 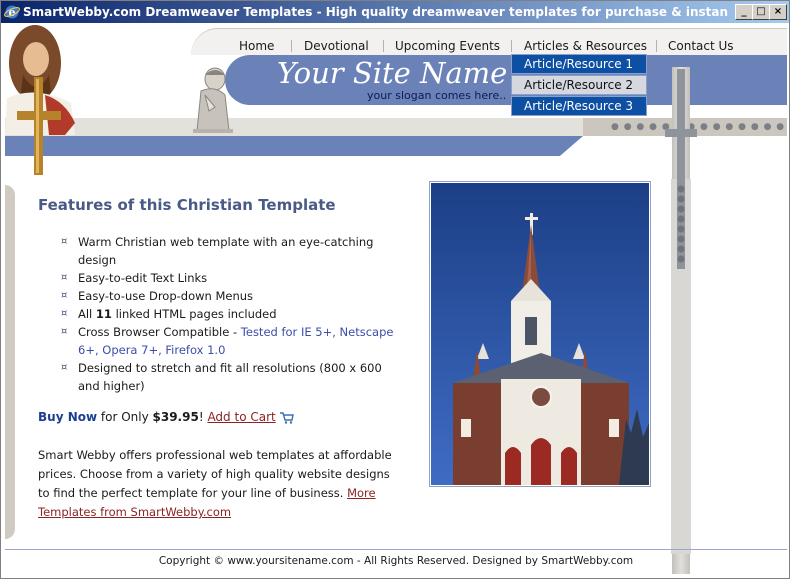 I want to click on dropdown-item-article-2: Article/Resource 2, so click(x=579, y=85).